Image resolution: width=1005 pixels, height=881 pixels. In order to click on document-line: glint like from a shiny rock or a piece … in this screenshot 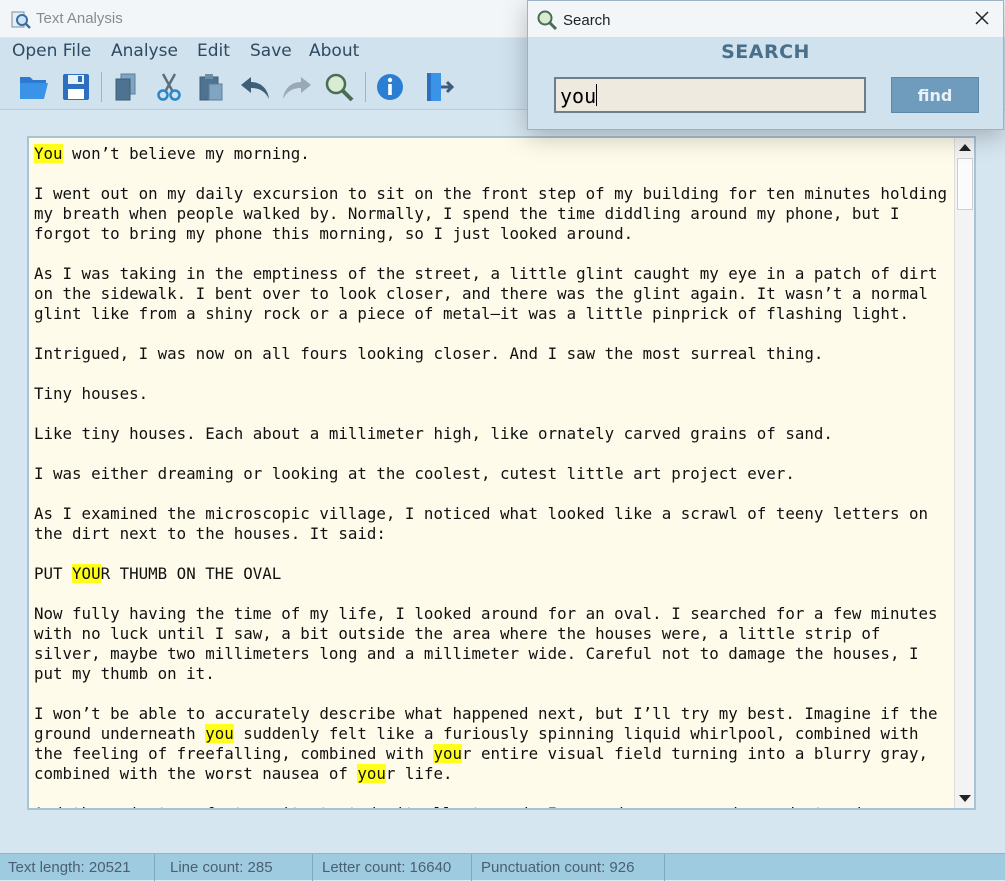, I will do `click(471, 313)`.